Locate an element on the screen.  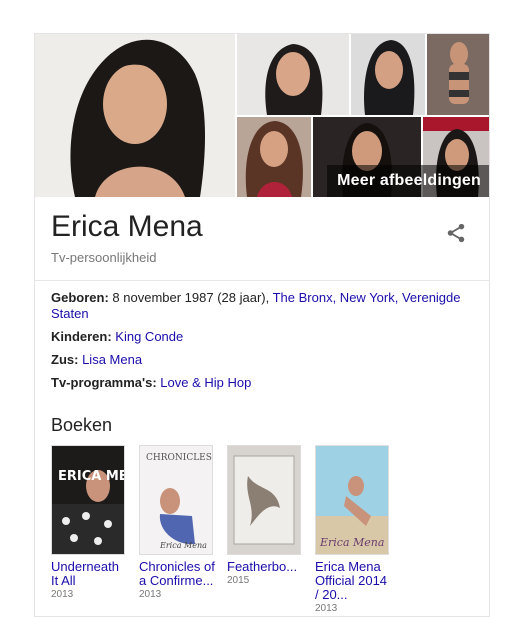
entity-subtitle: Tv-persoonlijkheid is located at coordinates (104, 257).